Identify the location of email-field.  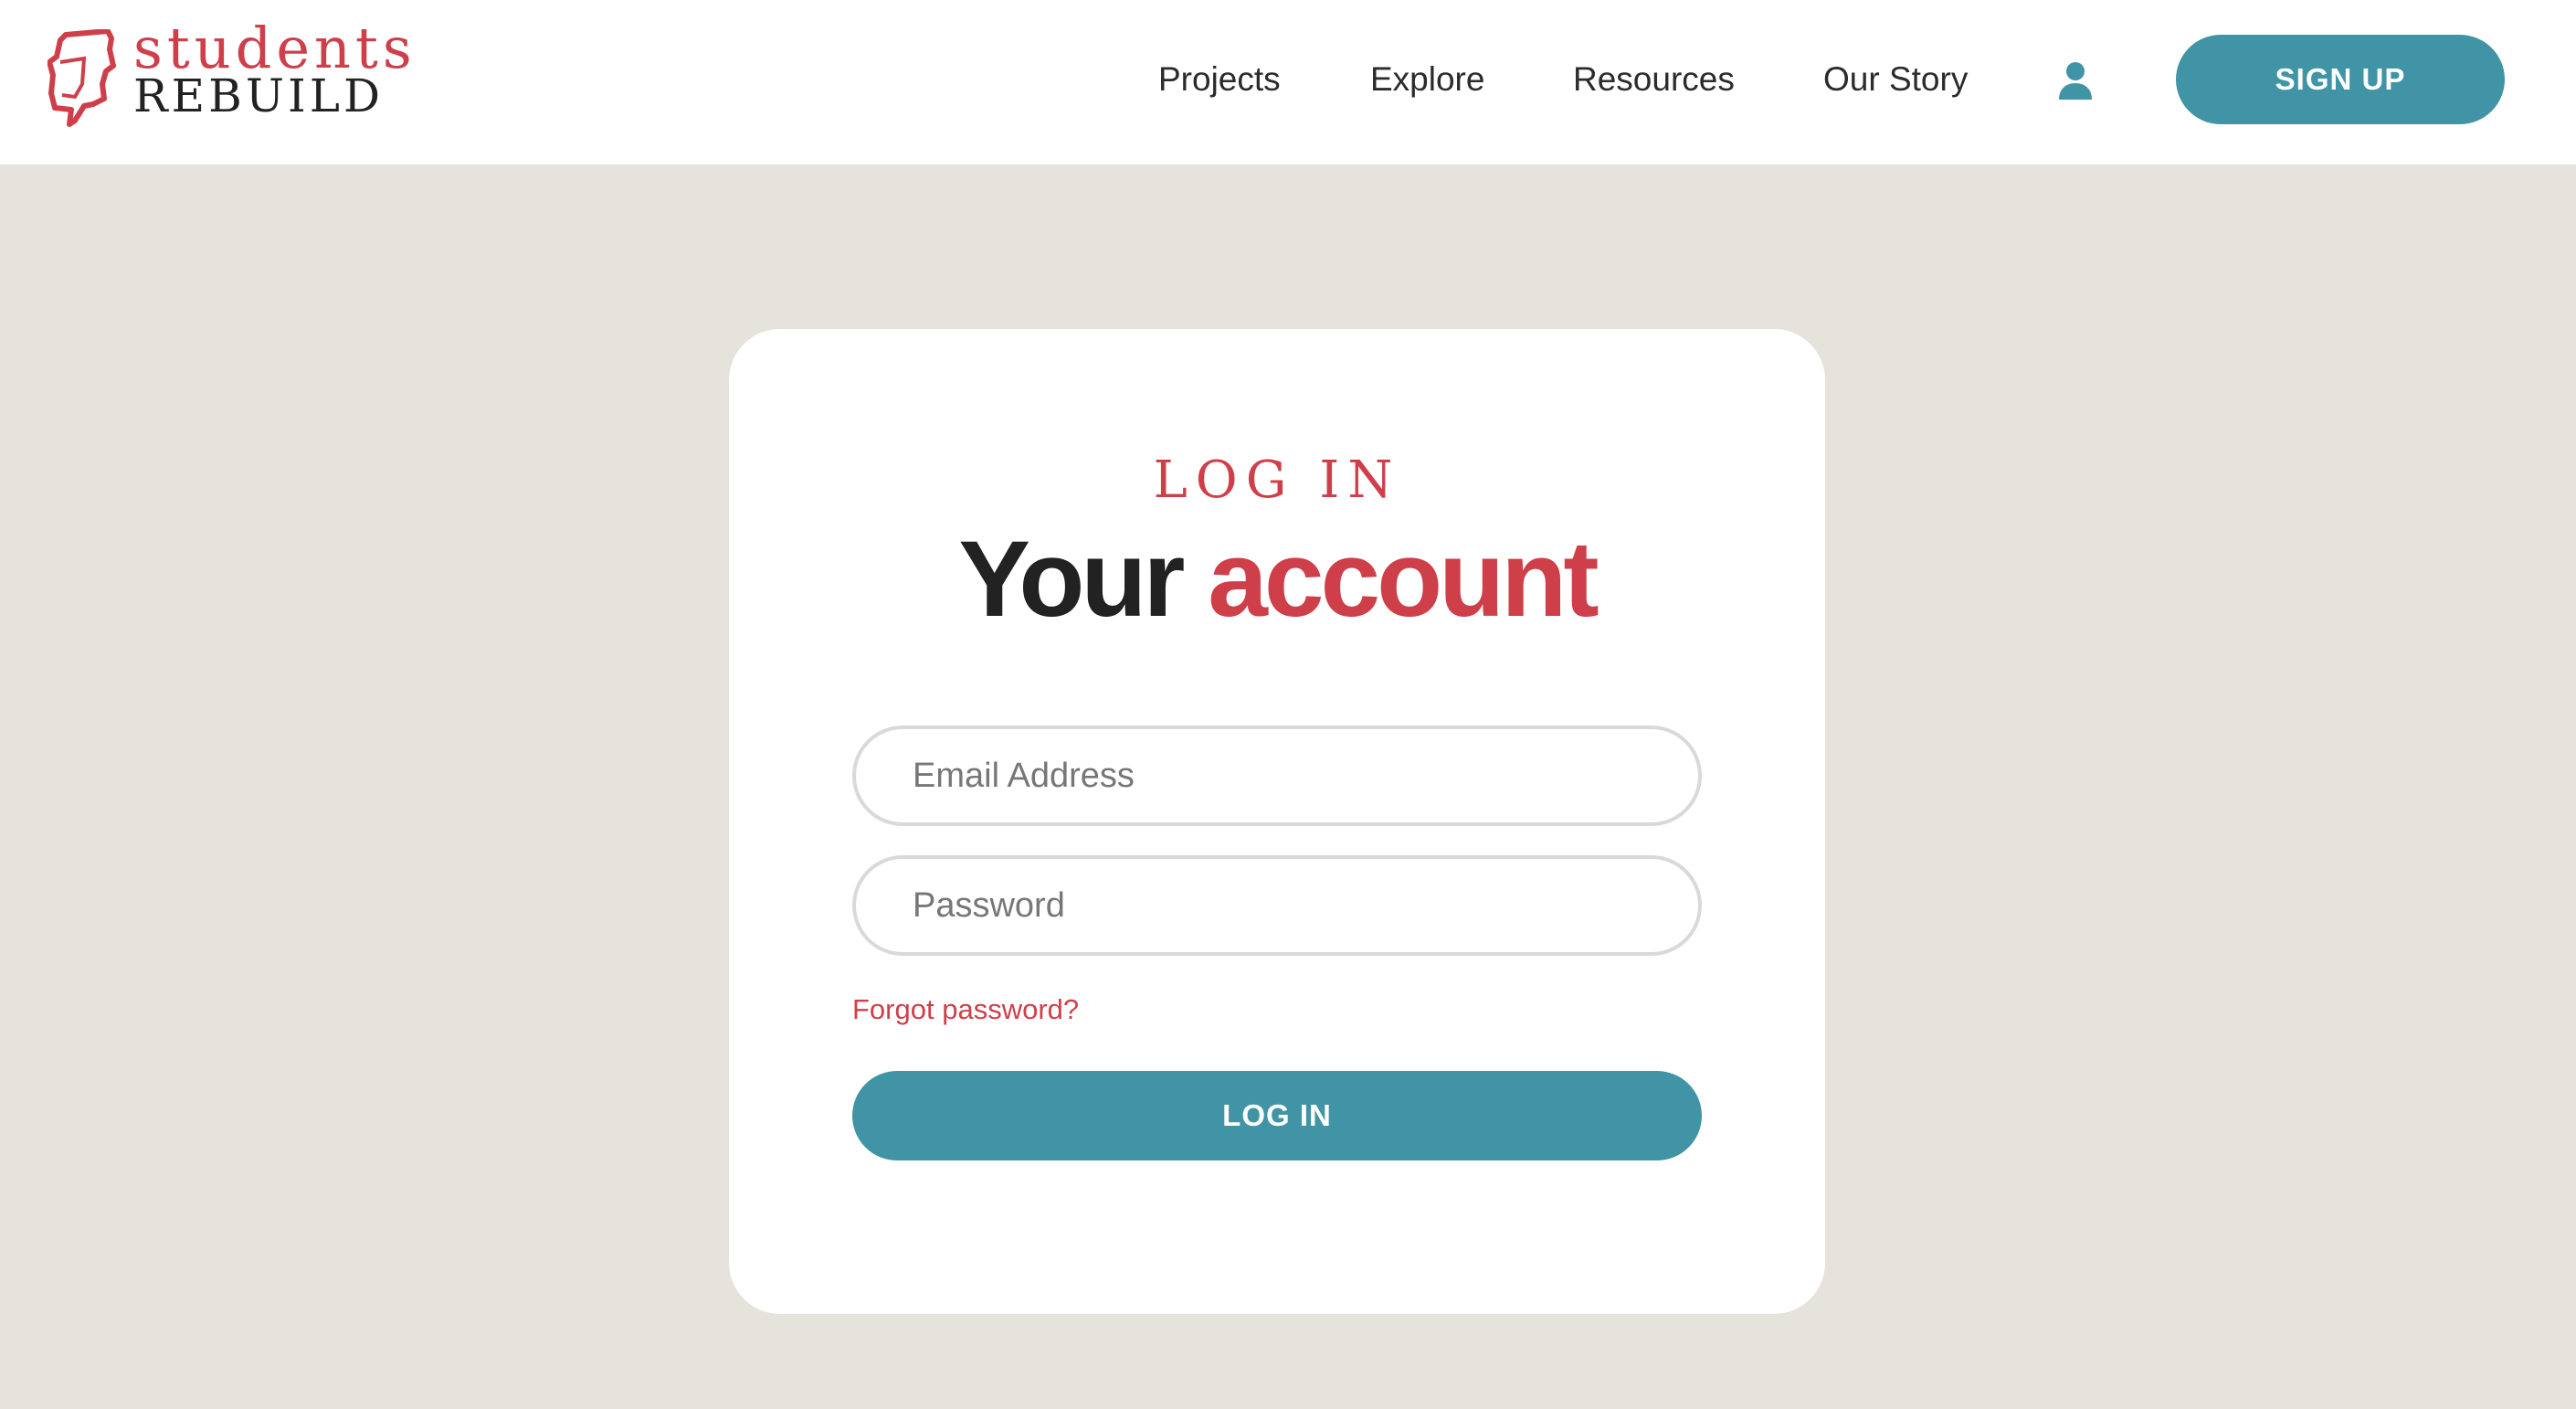
(1277, 776).